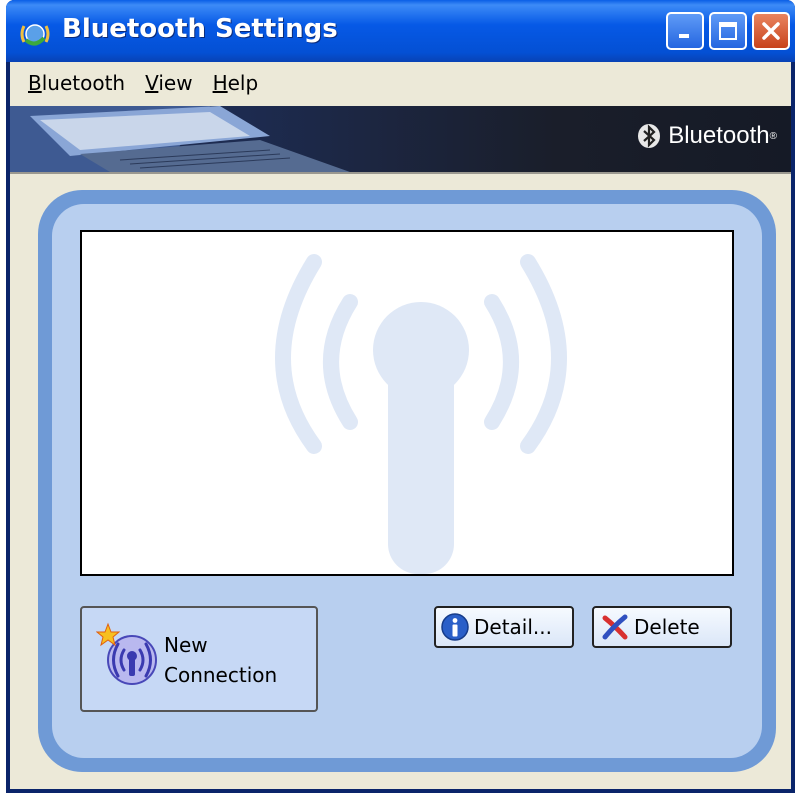  What do you see at coordinates (35, 83) in the screenshot?
I see `menu-bluetooth-mnemonic: B` at bounding box center [35, 83].